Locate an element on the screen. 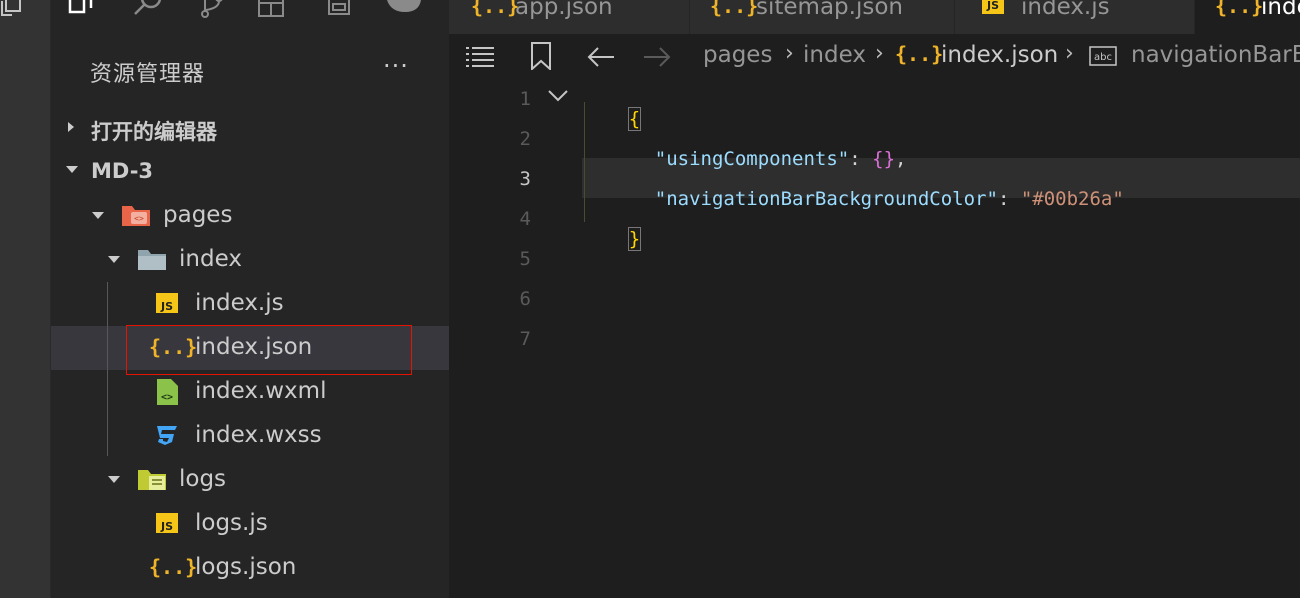 This screenshot has width=1300, height=598. tab-sitemap-json: {..} sitemap.json is located at coordinates (822, 17).